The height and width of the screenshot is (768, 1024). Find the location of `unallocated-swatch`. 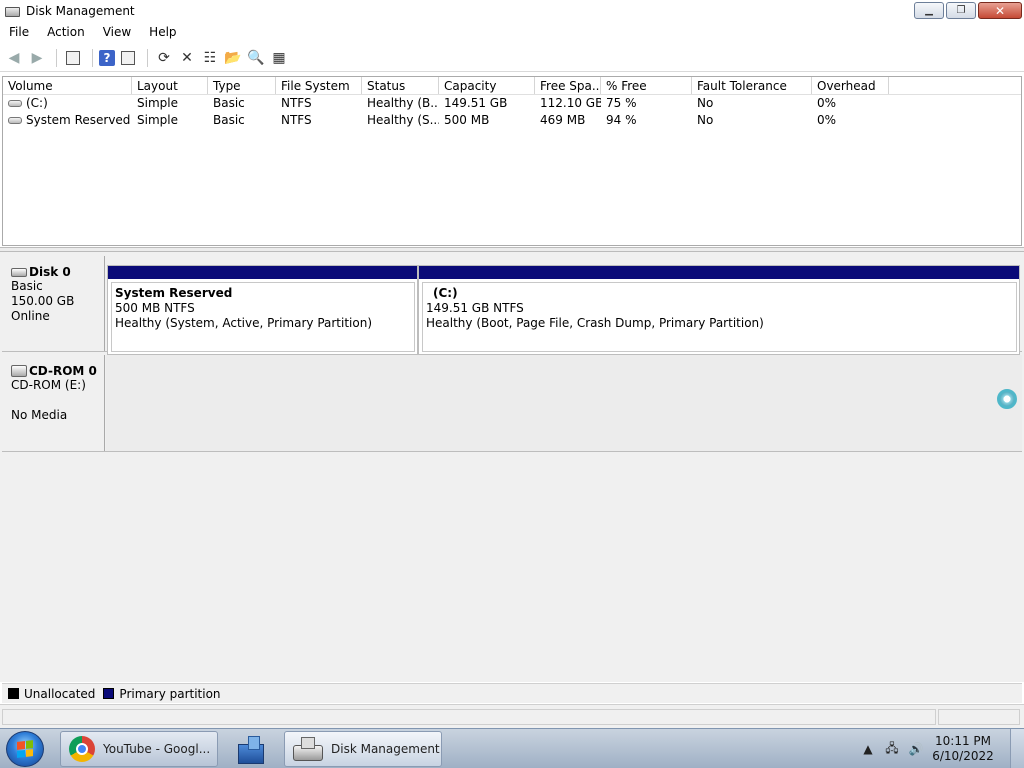

unallocated-swatch is located at coordinates (13, 693).